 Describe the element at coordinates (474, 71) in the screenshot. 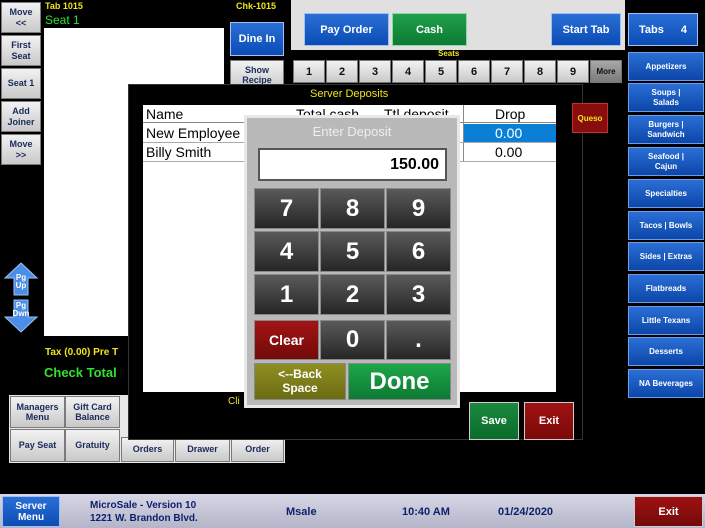

I see `seat-button-6: 6` at that location.